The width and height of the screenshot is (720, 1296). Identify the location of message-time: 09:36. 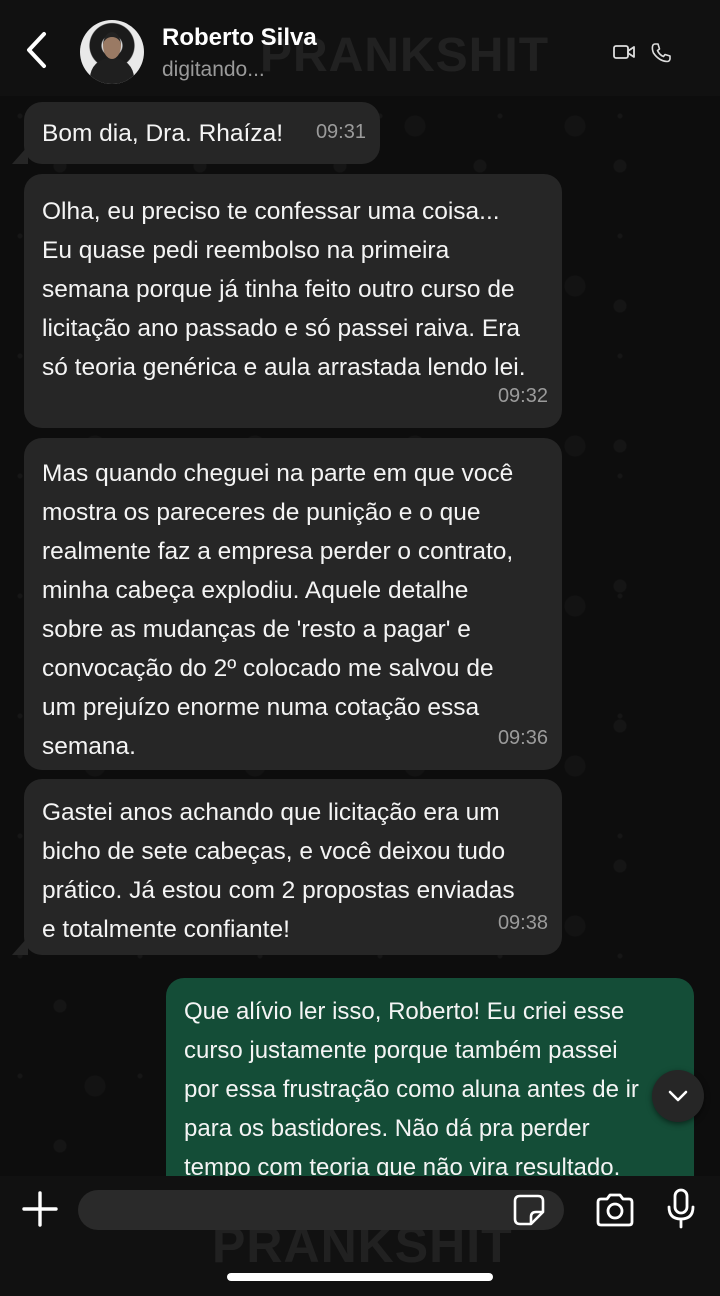
(522, 738).